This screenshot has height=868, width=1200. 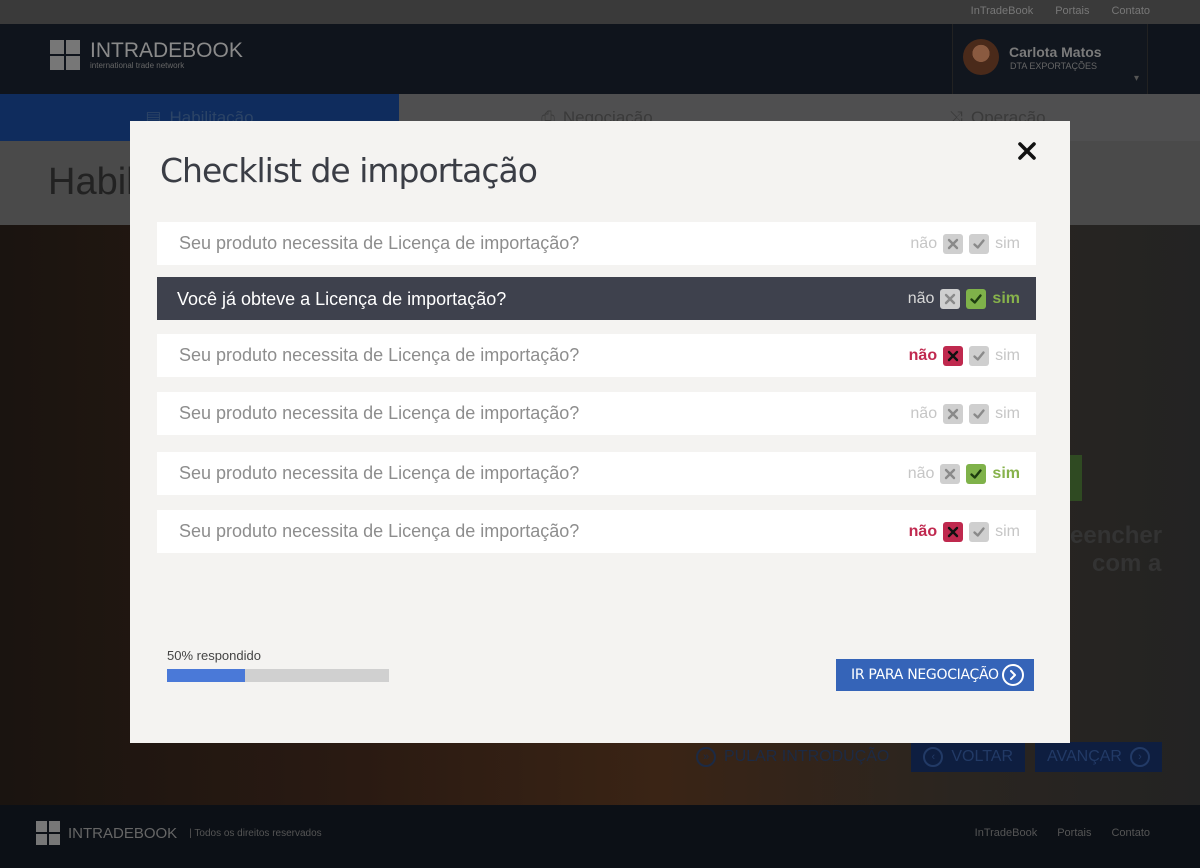 What do you see at coordinates (1130, 833) in the screenshot?
I see `footer-link-contato: Contato` at bounding box center [1130, 833].